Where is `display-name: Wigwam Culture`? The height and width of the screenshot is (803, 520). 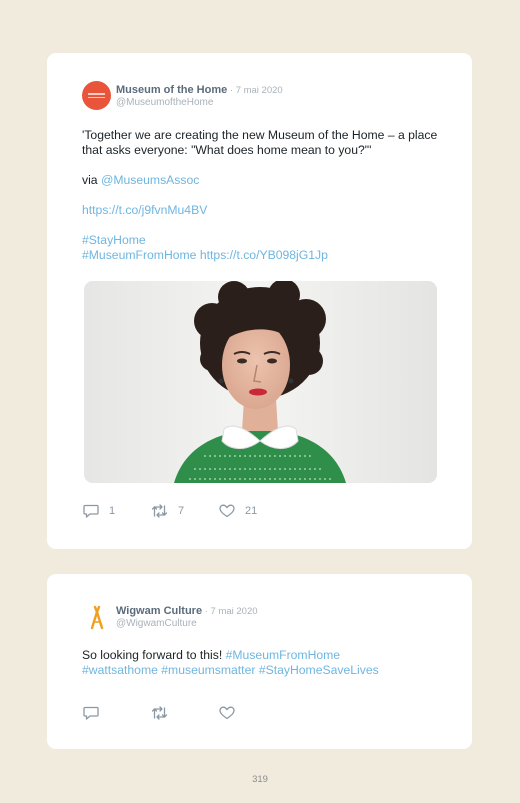
display-name: Wigwam Culture is located at coordinates (159, 611).